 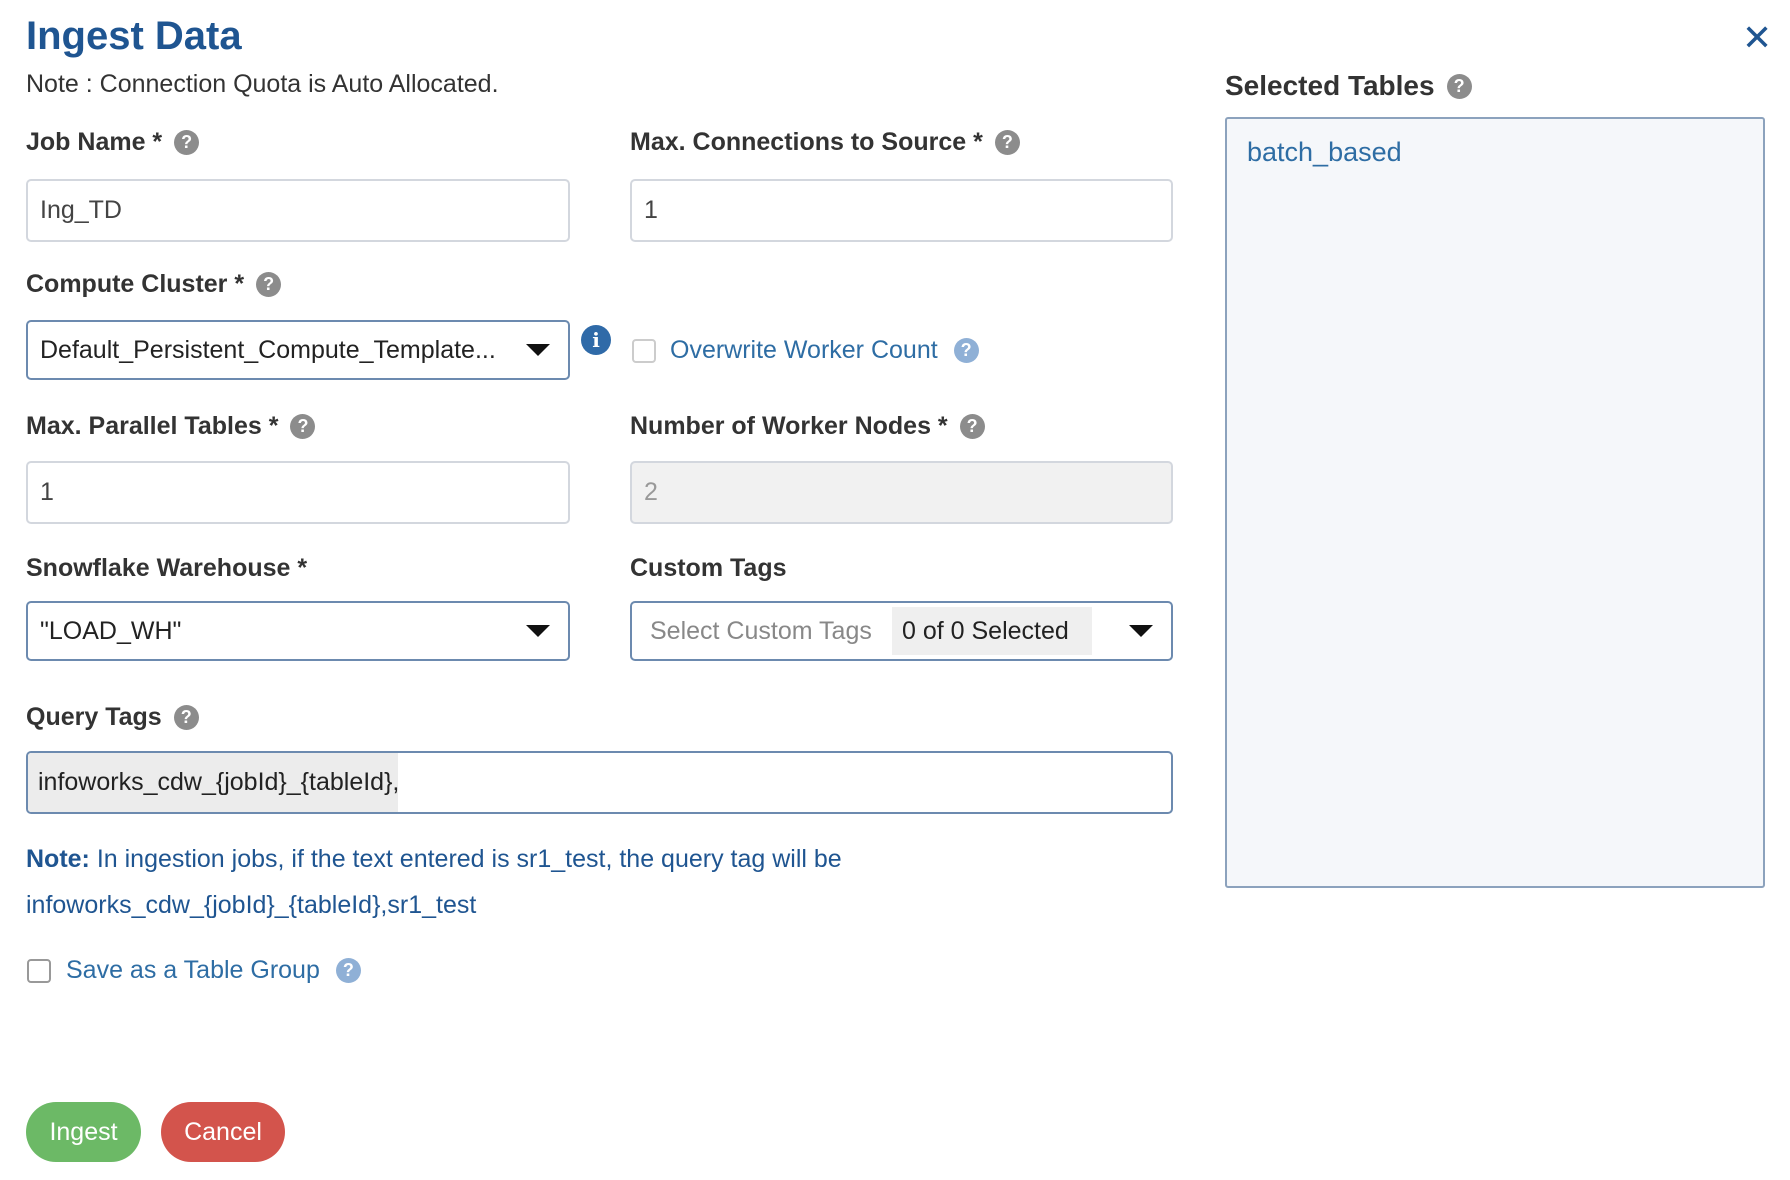 What do you see at coordinates (135, 284) in the screenshot?
I see `compute-cluster-label-text: Compute Cluster *` at bounding box center [135, 284].